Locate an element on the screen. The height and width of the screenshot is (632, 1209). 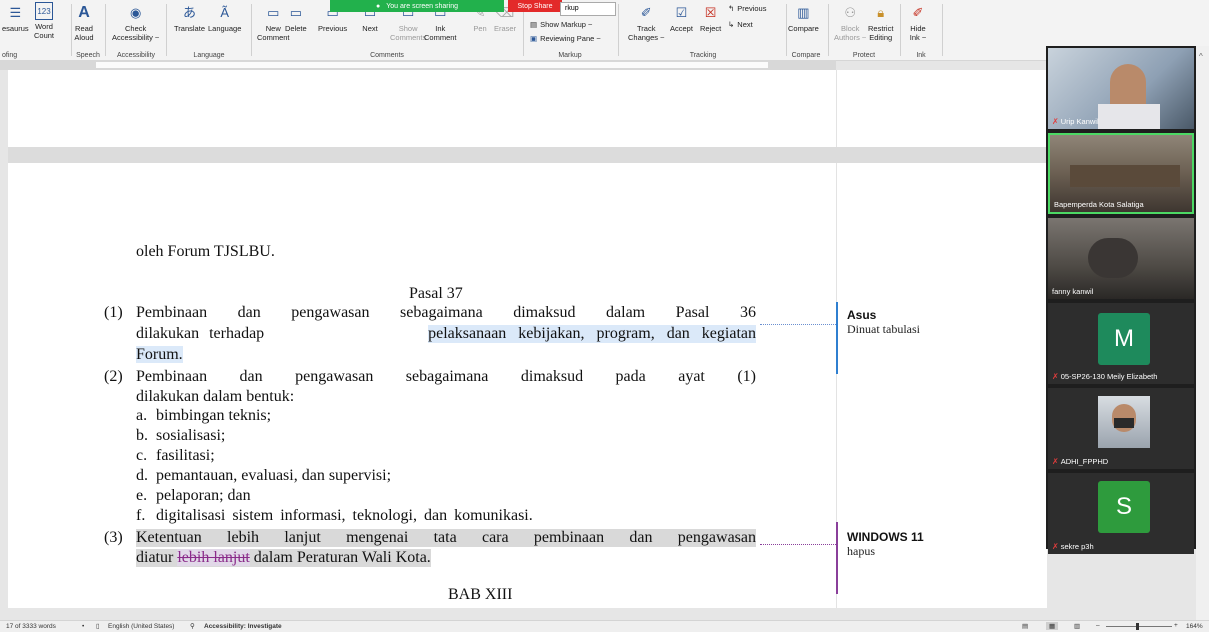
comment-author: WINDOWS 11 is located at coordinates (885, 537).